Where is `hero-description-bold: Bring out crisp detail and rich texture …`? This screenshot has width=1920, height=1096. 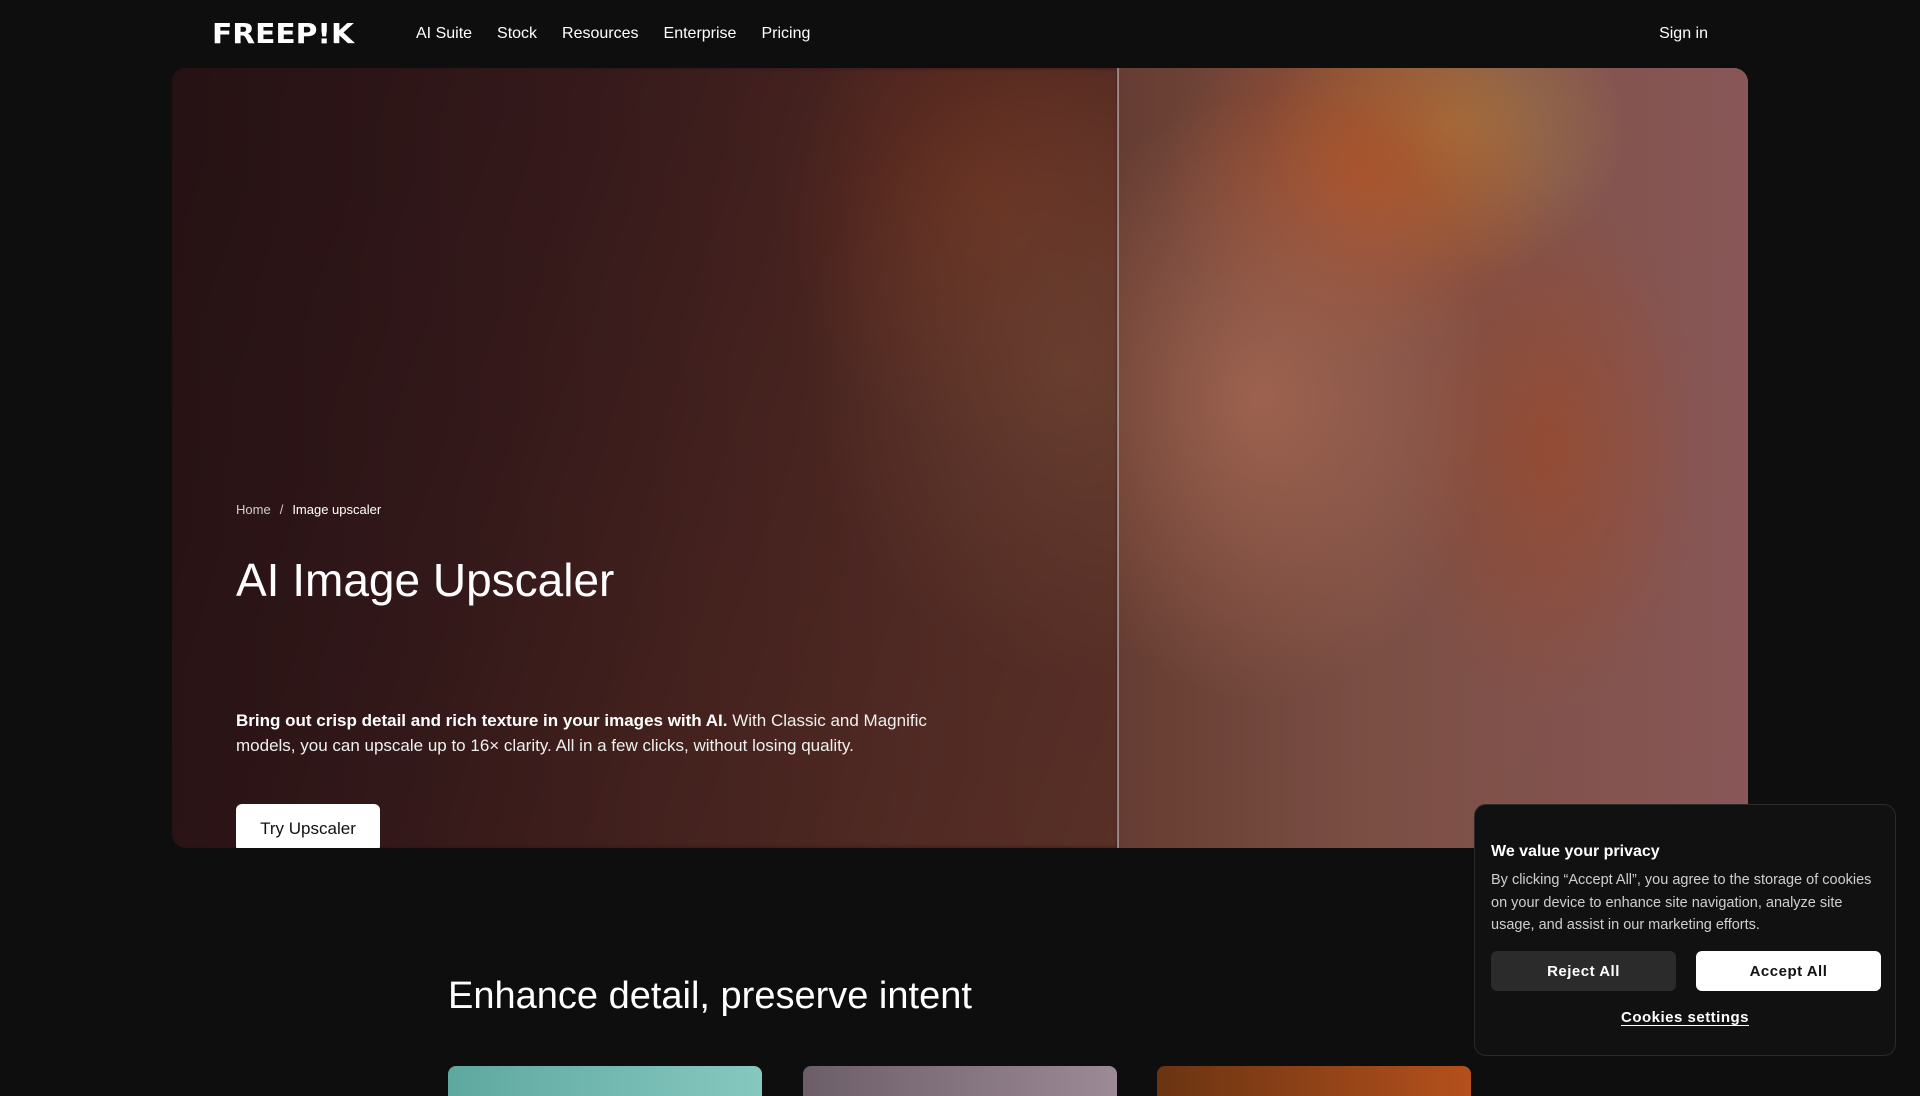 hero-description-bold: Bring out crisp detail and rich texture … is located at coordinates (482, 720).